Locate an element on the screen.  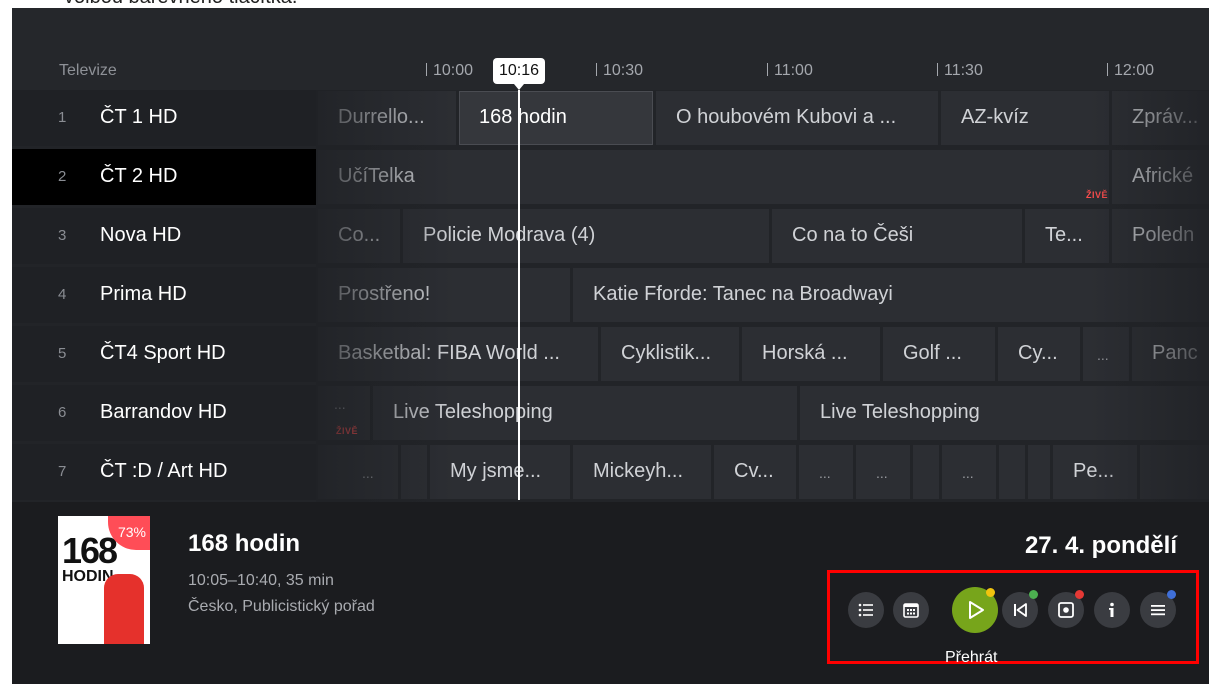
program-cell: UčíTelka ŽIVĚ is located at coordinates (713, 177).